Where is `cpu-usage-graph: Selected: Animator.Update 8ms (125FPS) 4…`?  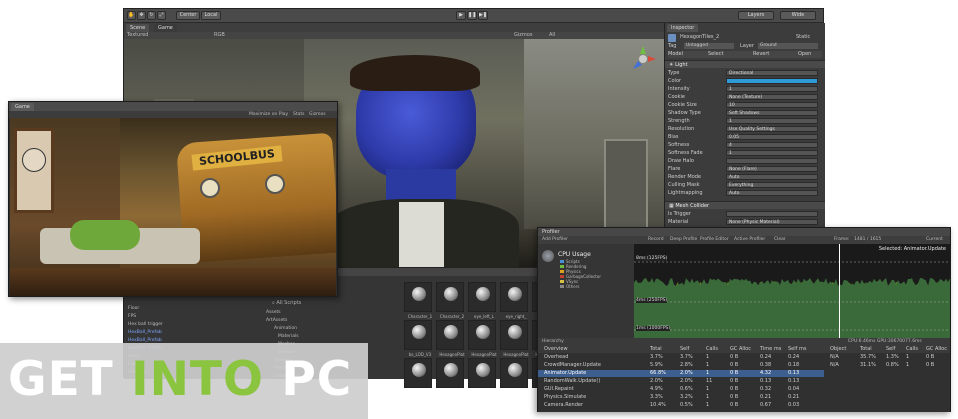
cpu-usage-graph: Selected: Animator.Update 8ms (125FPS) 4… is located at coordinates (792, 294).